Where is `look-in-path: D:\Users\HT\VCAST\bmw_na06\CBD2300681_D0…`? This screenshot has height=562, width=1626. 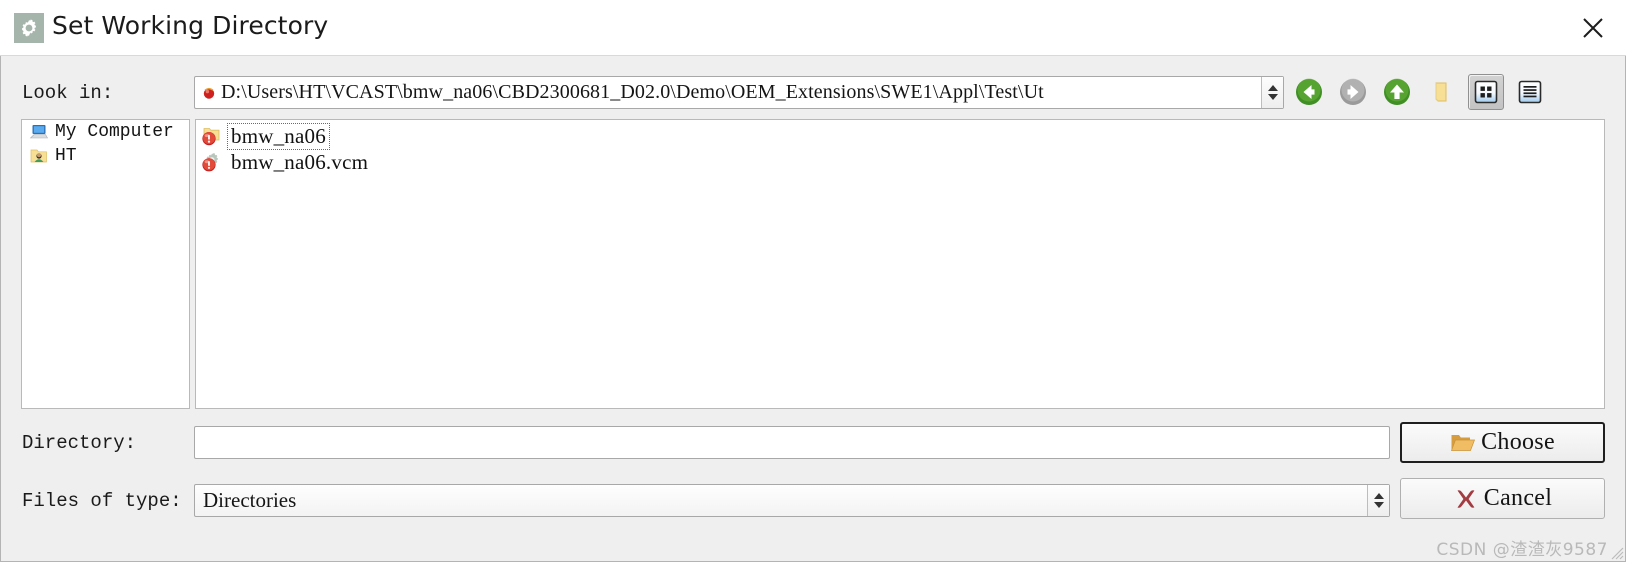
look-in-path: D:\Users\HT\VCAST\bmw_na06\CBD2300681_D0… is located at coordinates (632, 92).